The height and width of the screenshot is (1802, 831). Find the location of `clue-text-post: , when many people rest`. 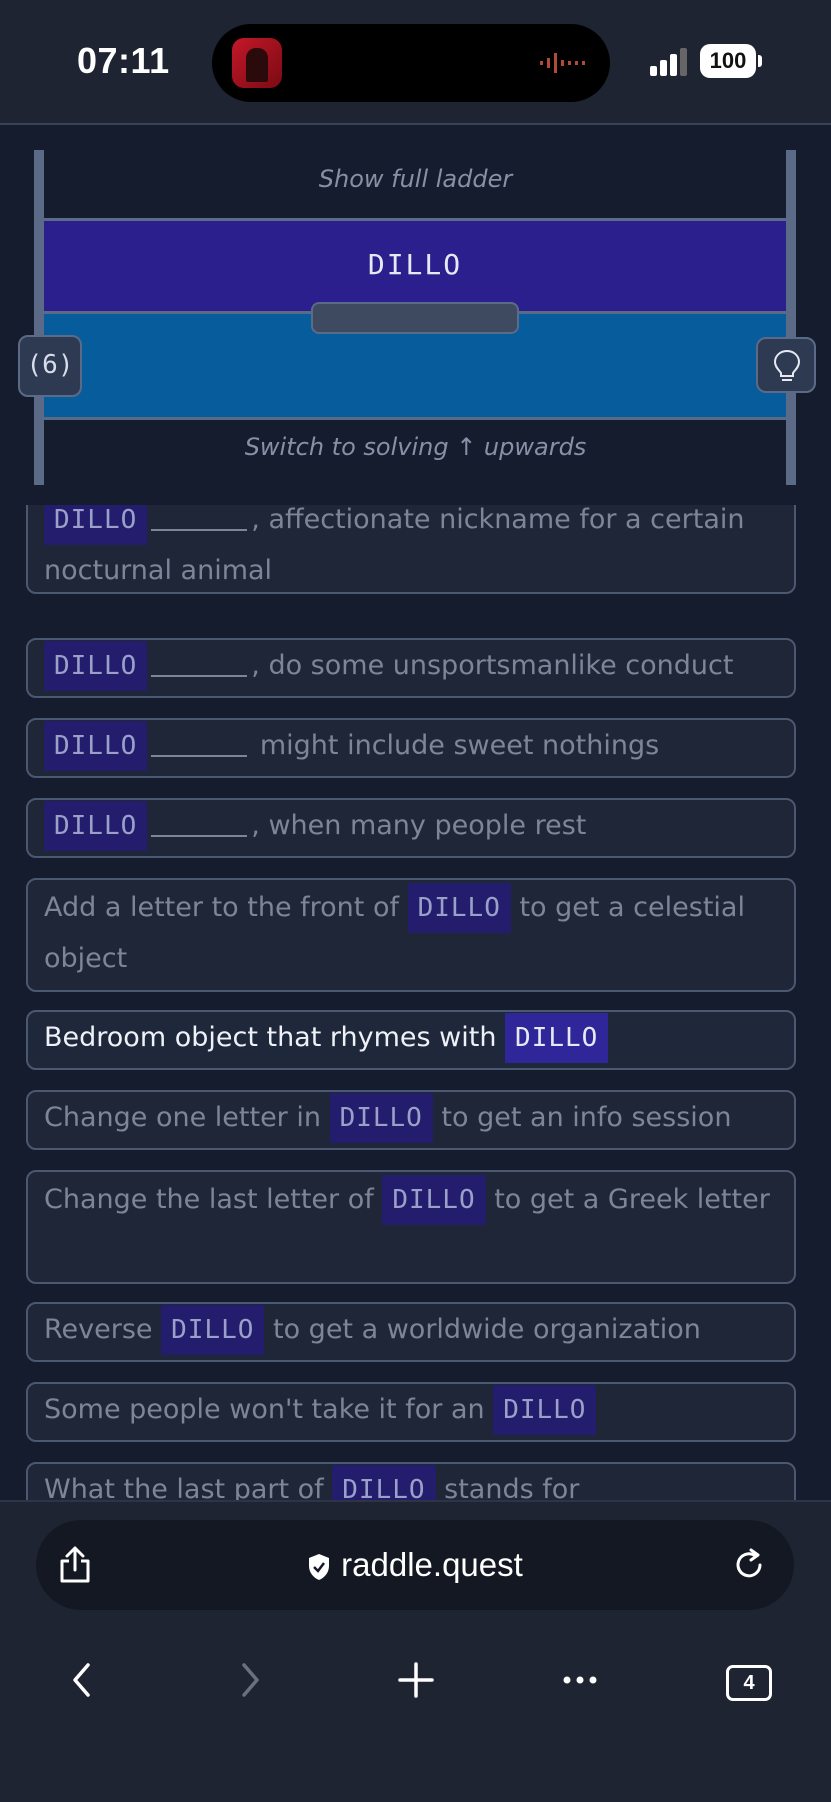

clue-text-post: , when many people rest is located at coordinates (419, 825).